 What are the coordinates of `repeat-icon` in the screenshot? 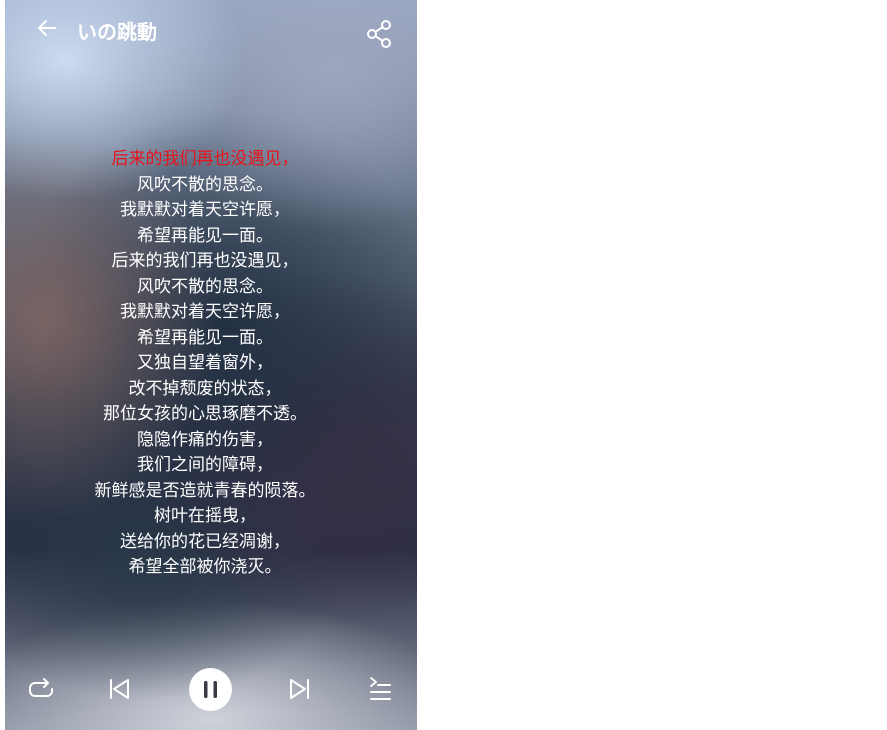 It's located at (41, 687).